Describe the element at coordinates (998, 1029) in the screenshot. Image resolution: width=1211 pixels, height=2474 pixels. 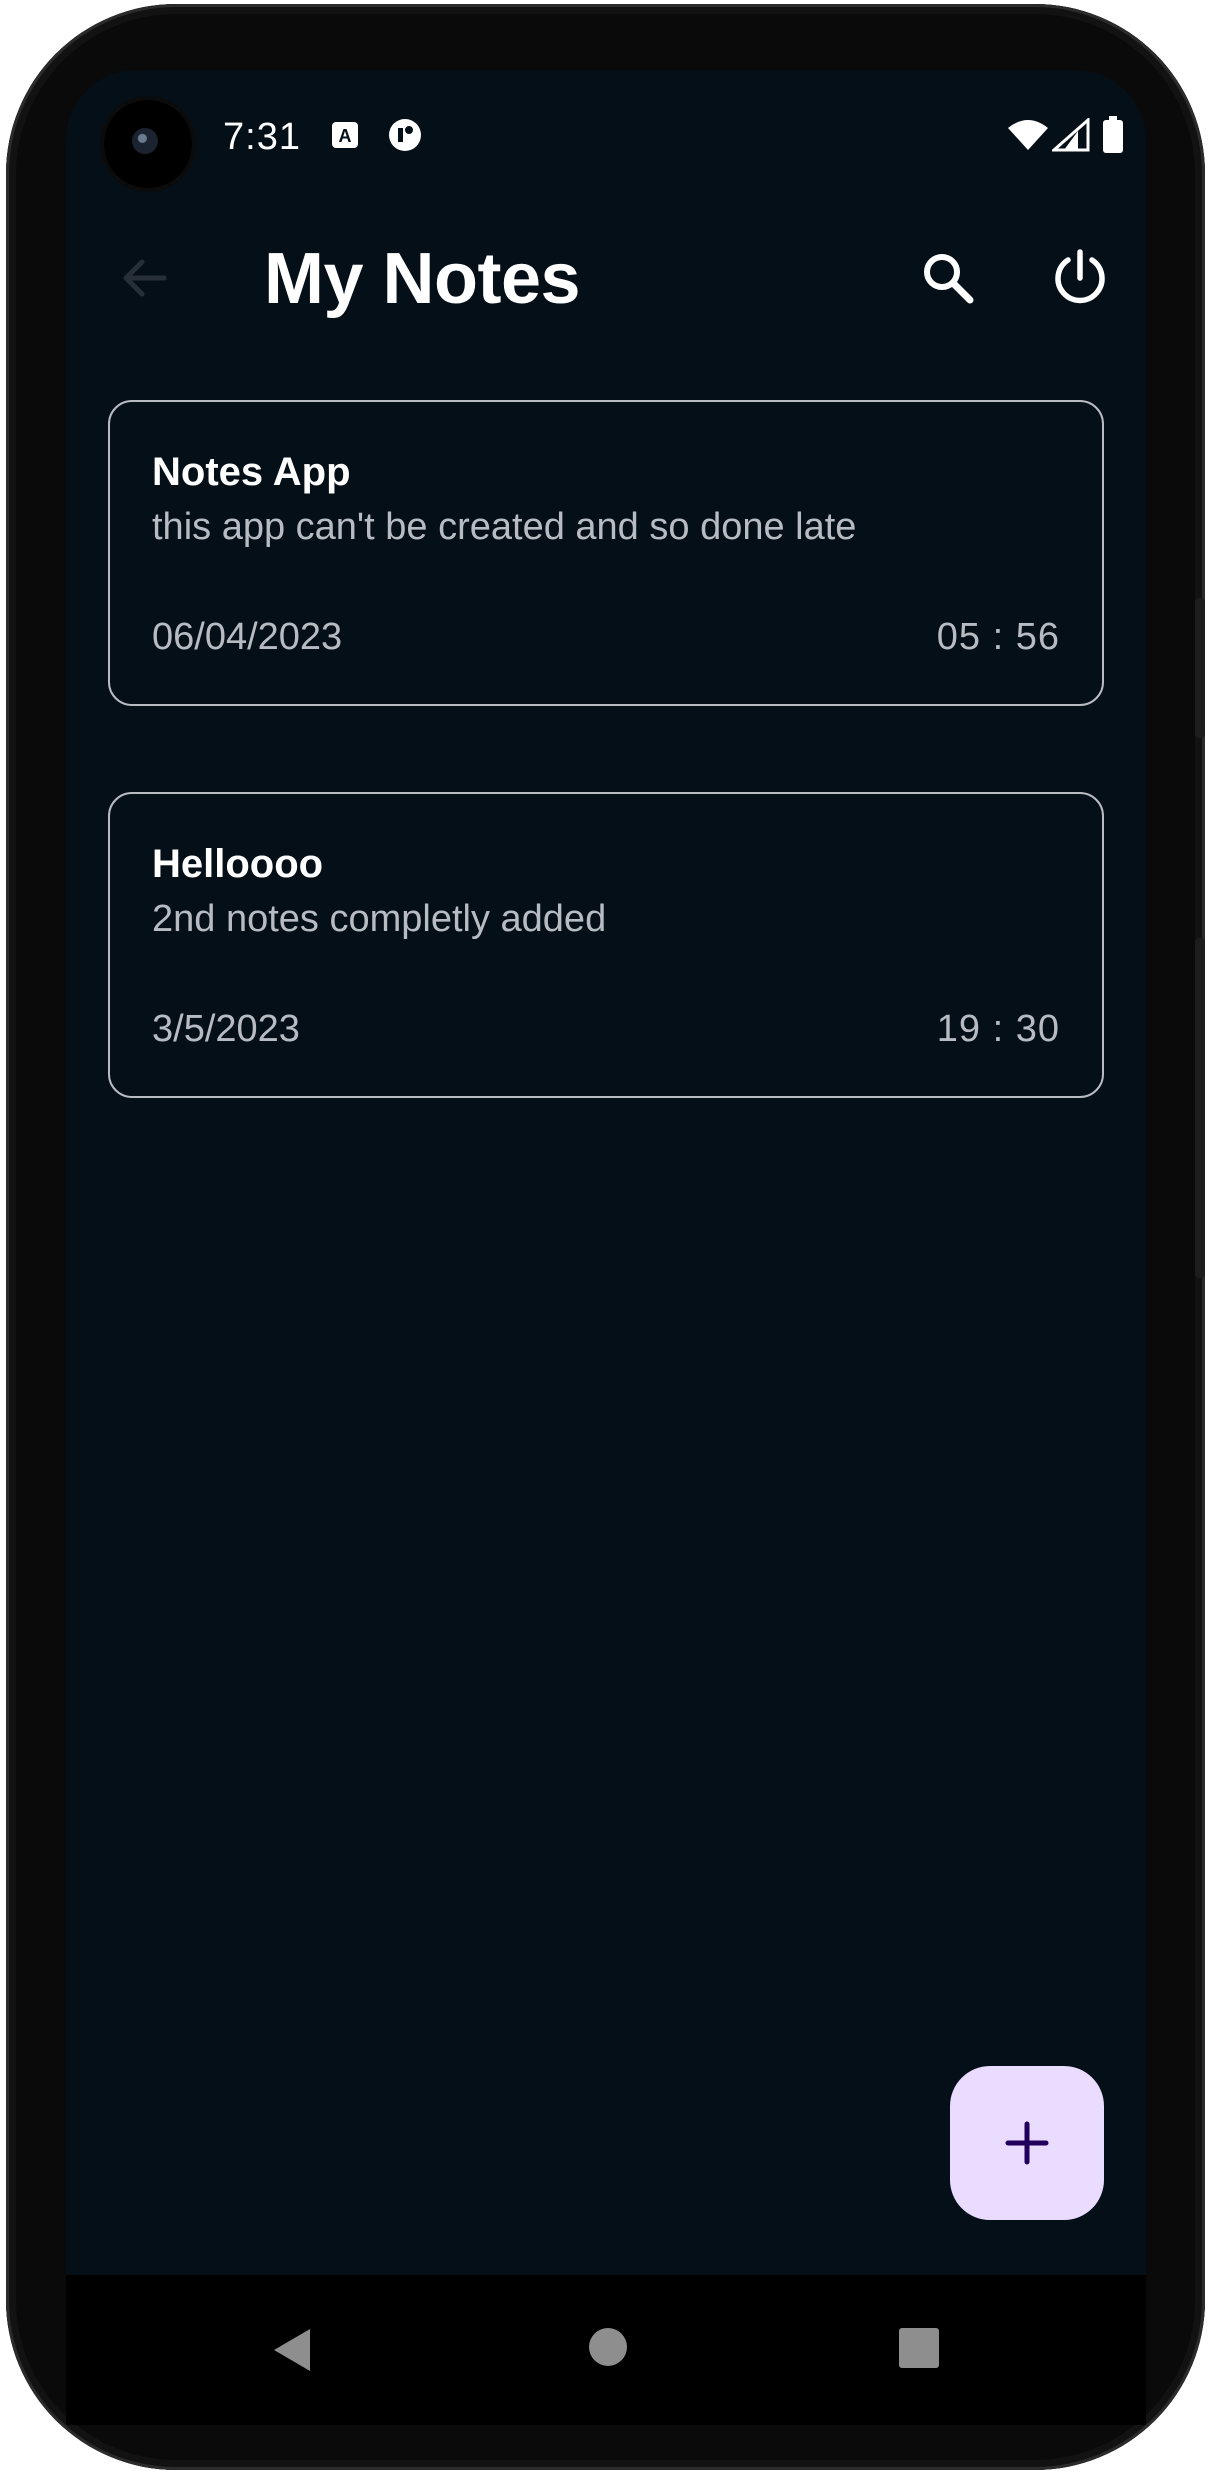
I see `note-time: 19 : 30` at that location.